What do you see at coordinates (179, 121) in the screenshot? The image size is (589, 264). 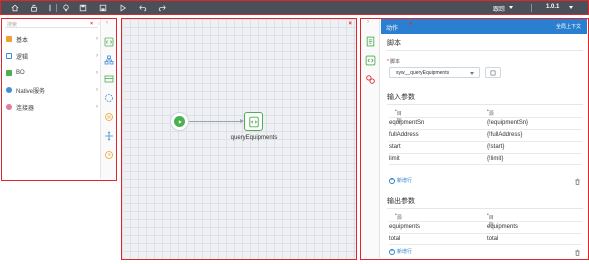 I see `start-node` at bounding box center [179, 121].